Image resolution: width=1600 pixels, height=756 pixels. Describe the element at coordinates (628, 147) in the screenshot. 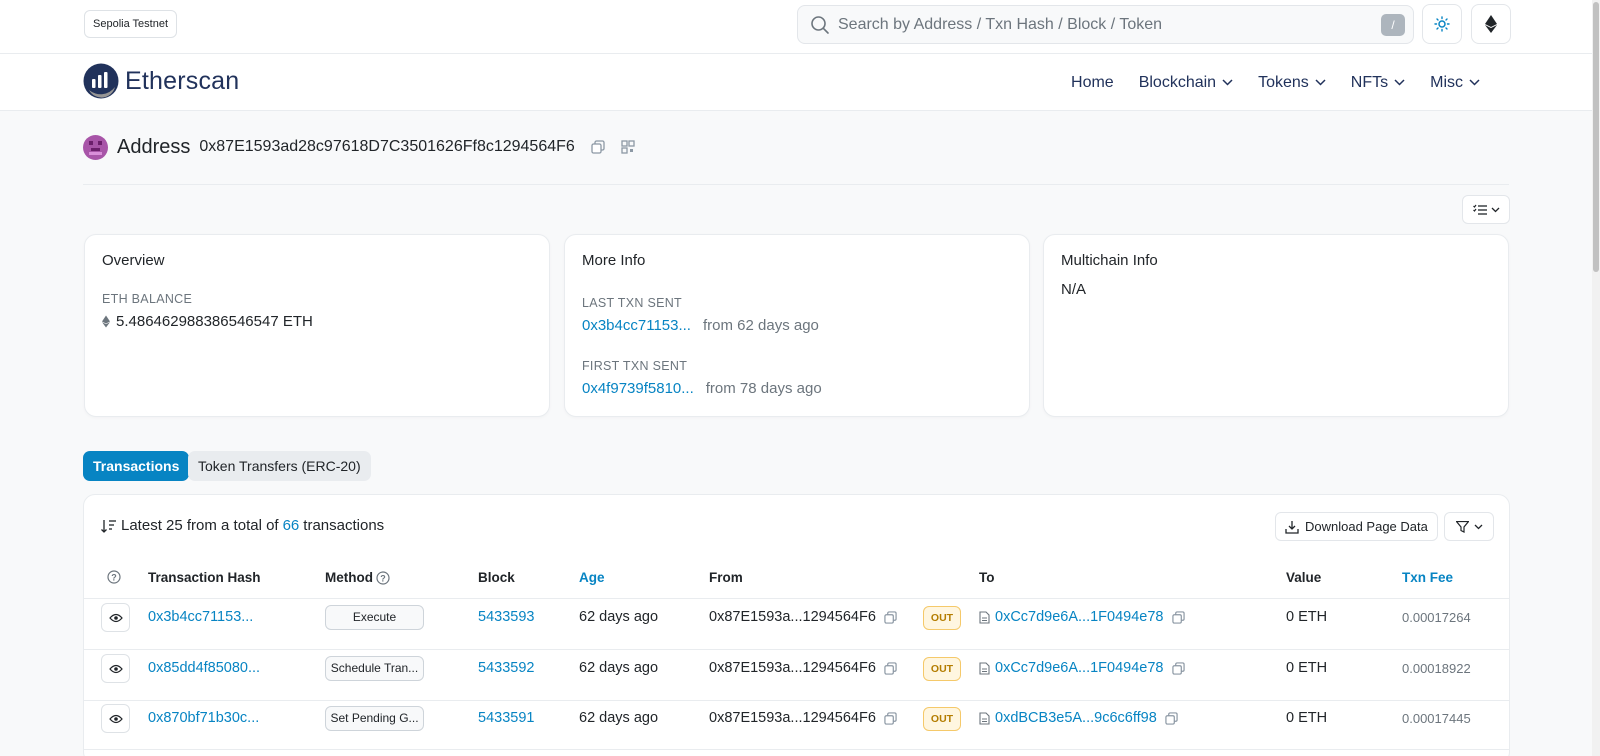

I see `qr-code-button` at that location.